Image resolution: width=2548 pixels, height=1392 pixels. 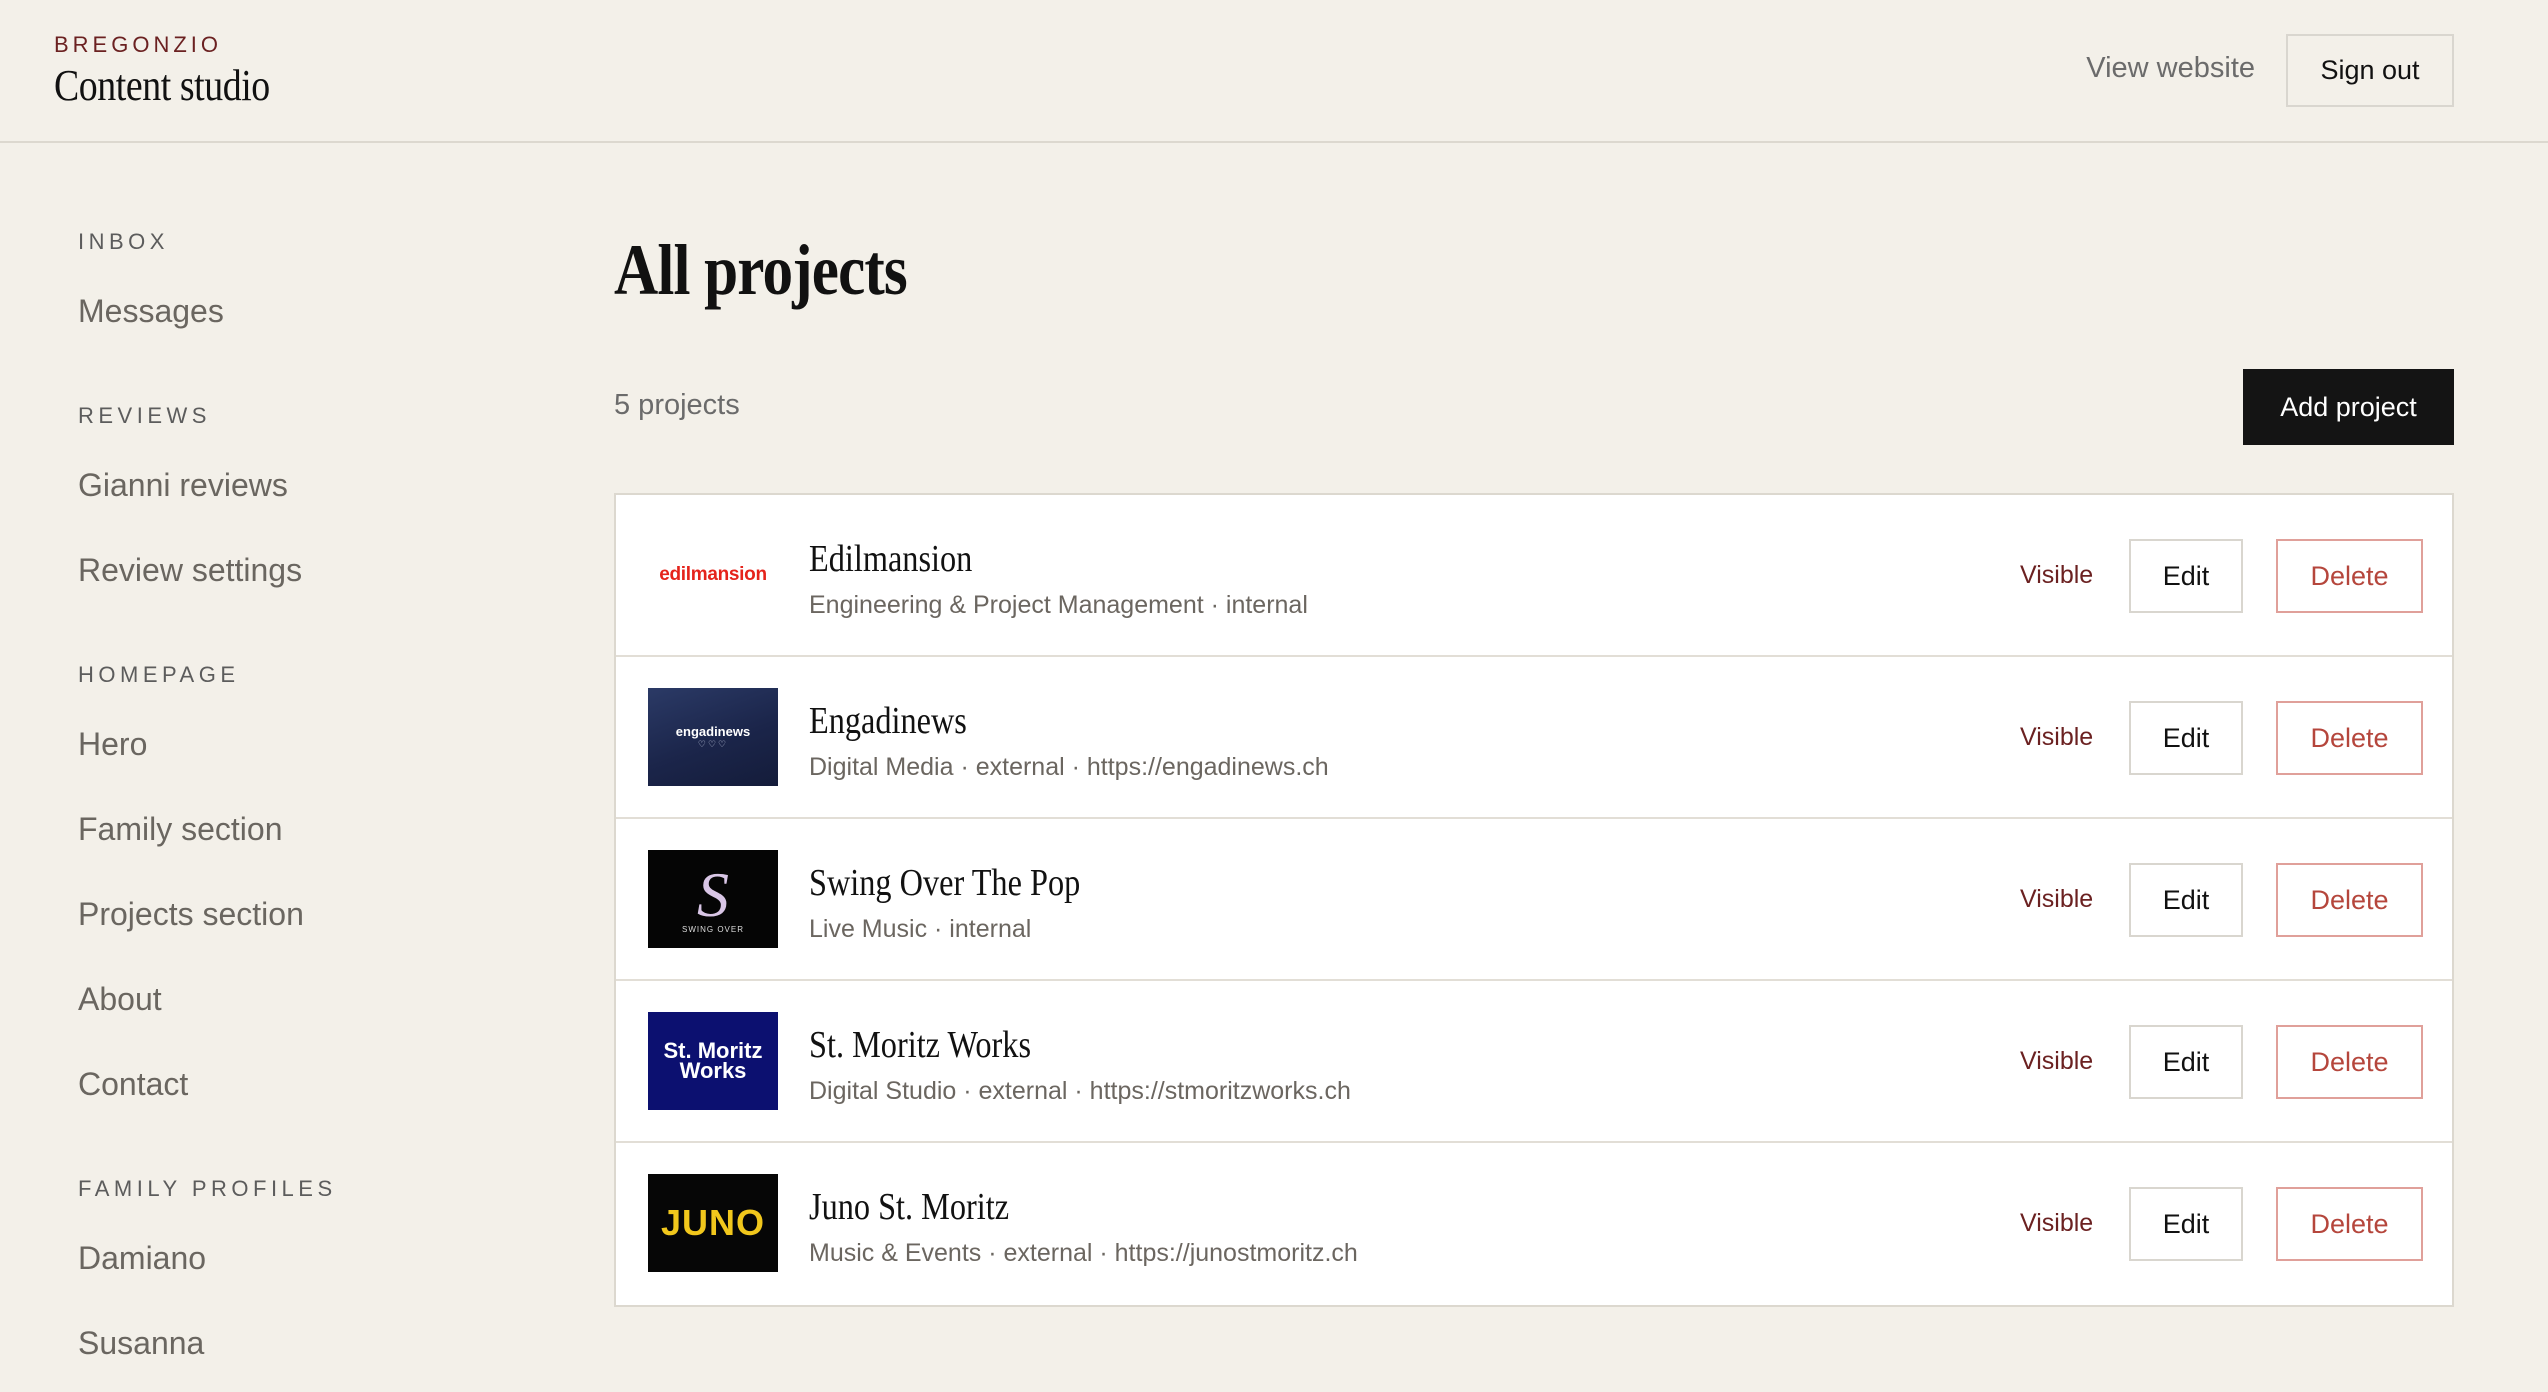 I want to click on logo-subtext: ♡♡♡, so click(x=713, y=744).